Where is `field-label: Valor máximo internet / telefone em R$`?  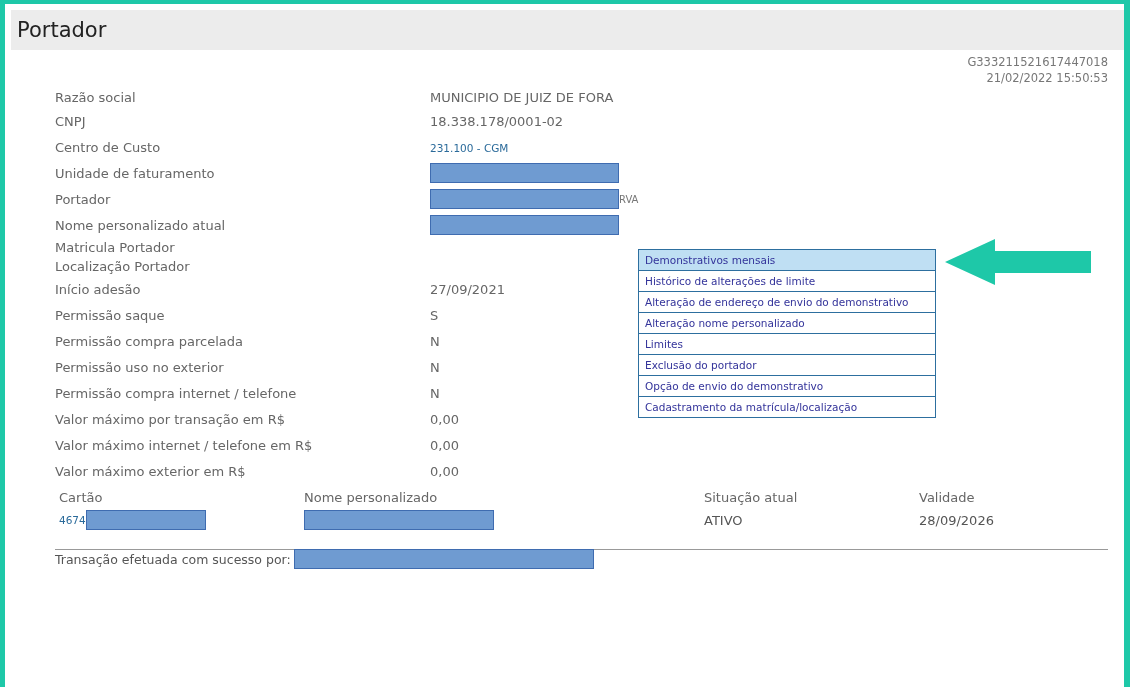
field-label: Valor máximo internet / telefone em R$ is located at coordinates (184, 445).